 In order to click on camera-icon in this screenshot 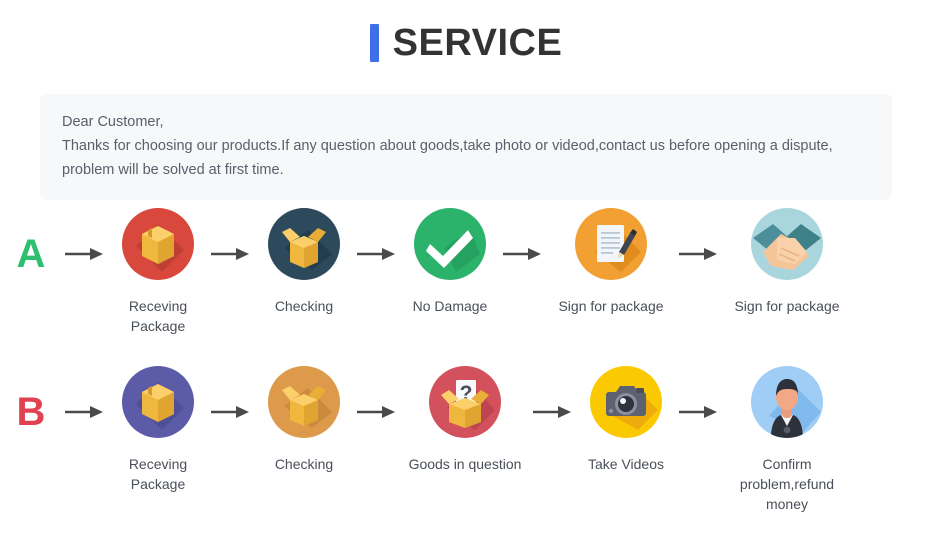, I will do `click(626, 402)`.